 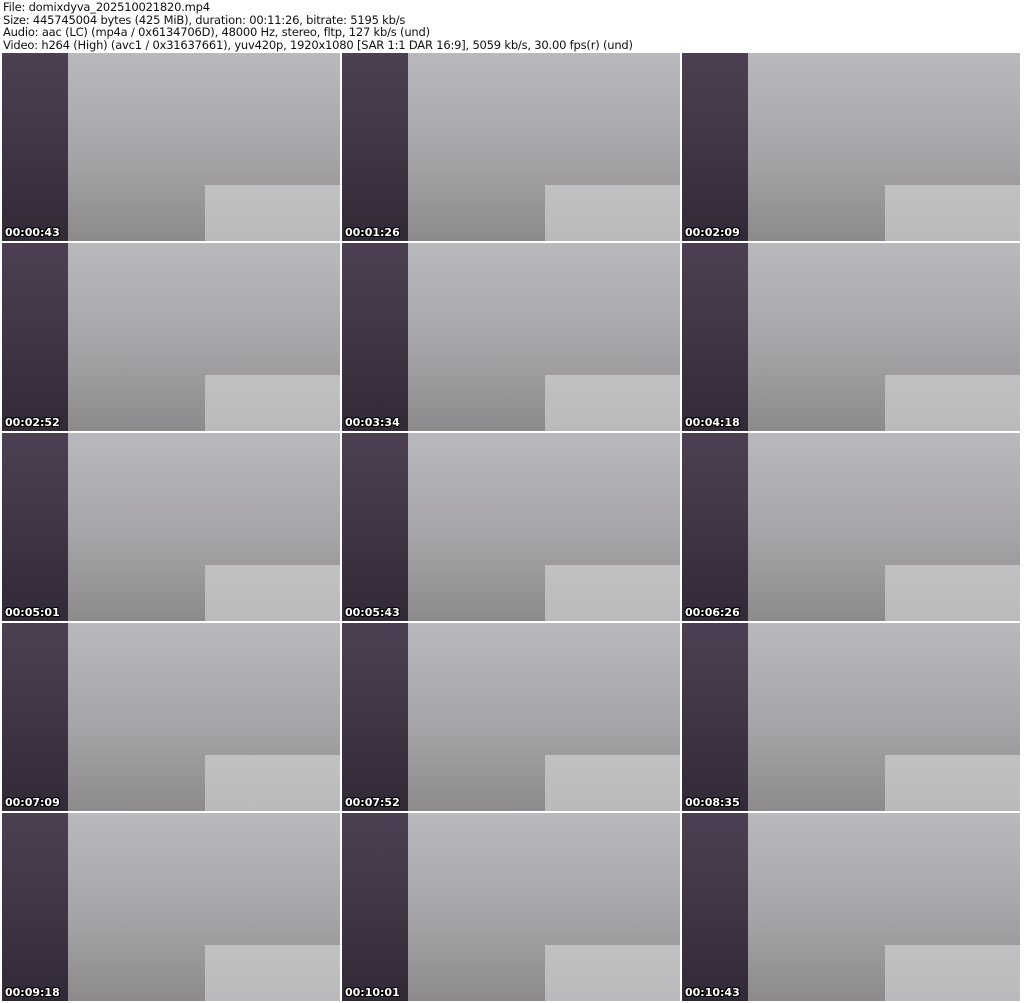 I want to click on video-thumbnail: 00:04:18, so click(x=851, y=337).